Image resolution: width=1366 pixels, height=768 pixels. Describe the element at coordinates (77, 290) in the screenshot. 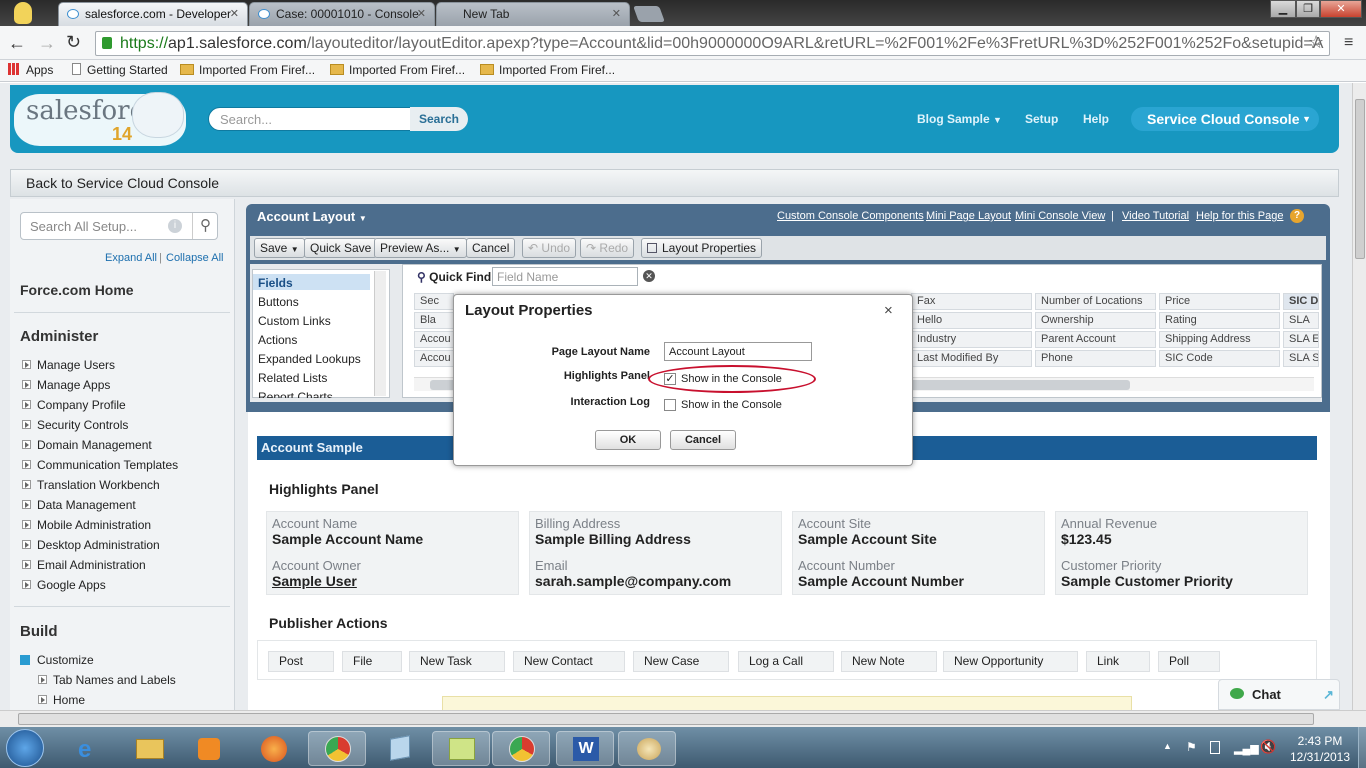

I see `force-home-link: Force.com Home` at that location.